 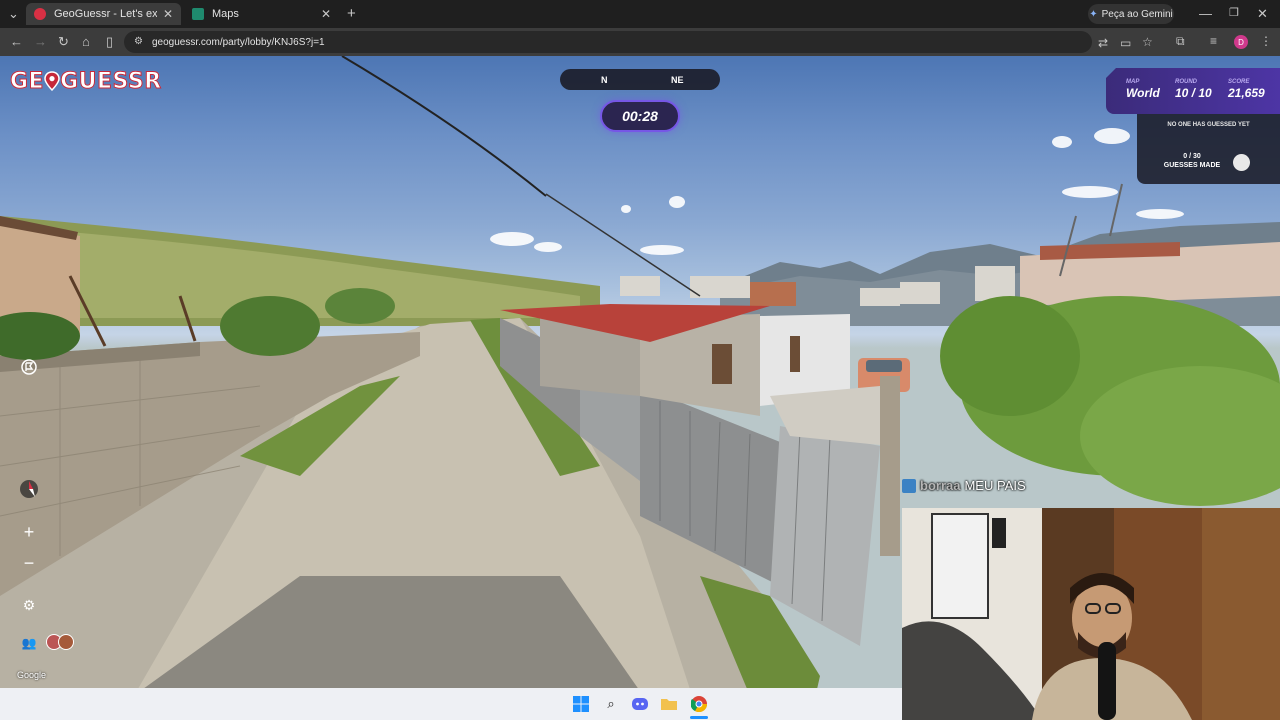 What do you see at coordinates (1143, 93) in the screenshot?
I see `map-value: World` at bounding box center [1143, 93].